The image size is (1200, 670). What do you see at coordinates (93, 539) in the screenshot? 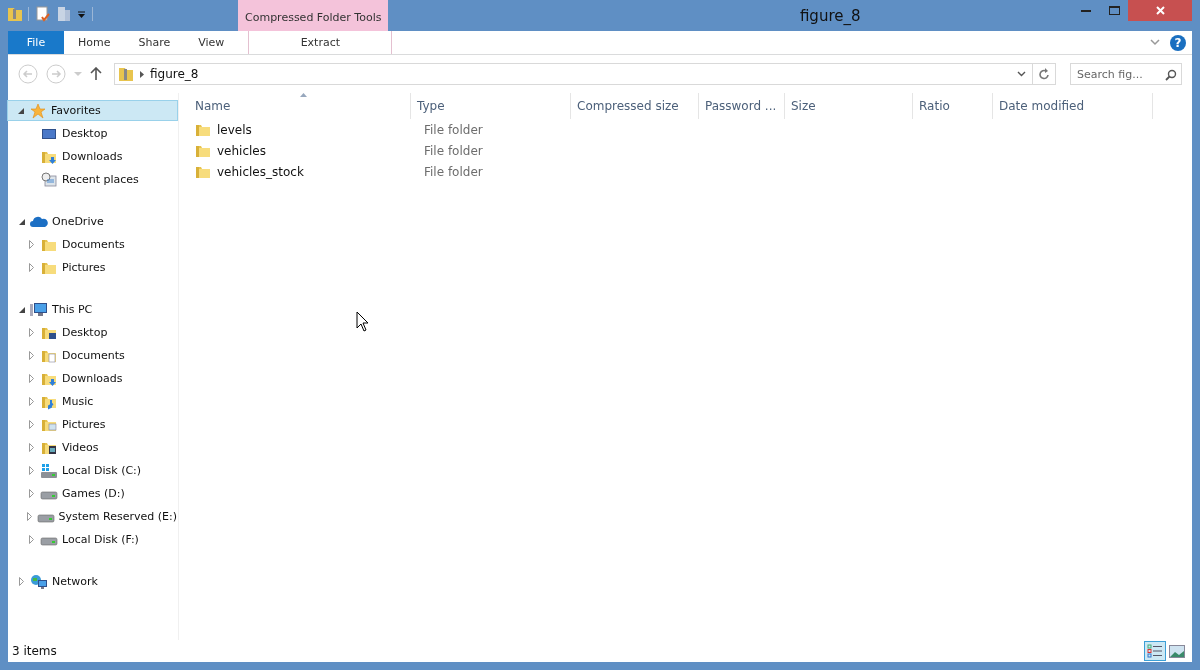
I see `nav-item: Local Disk (F:)` at bounding box center [93, 539].